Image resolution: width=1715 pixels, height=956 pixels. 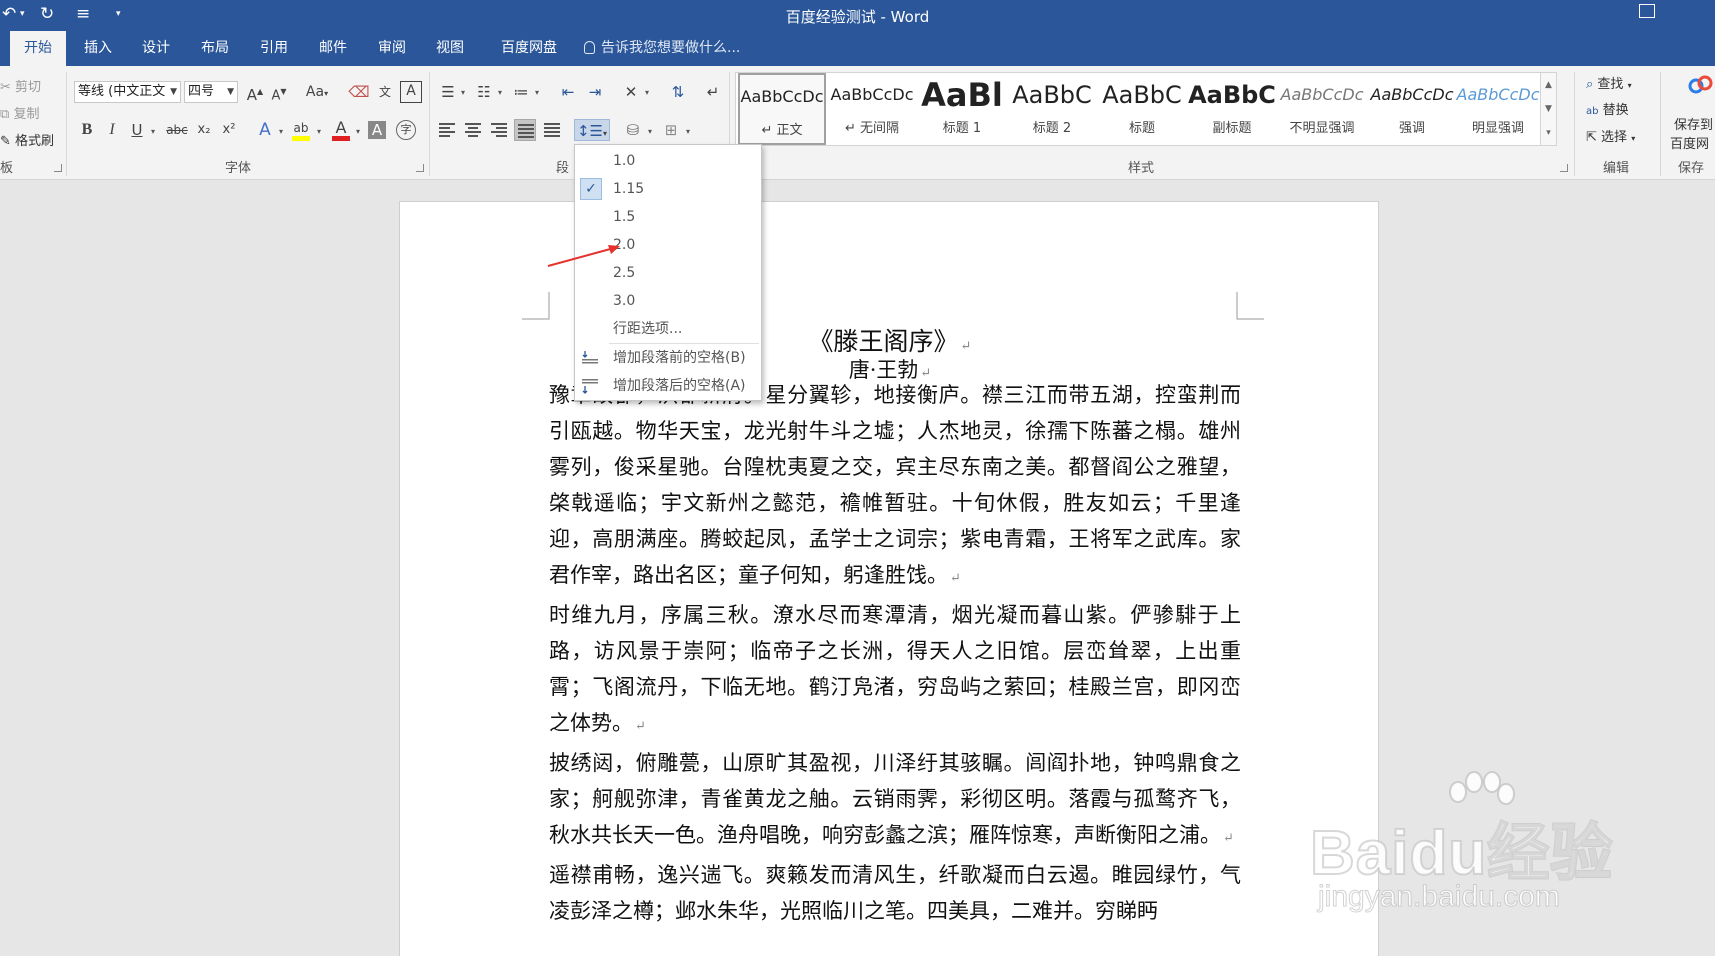 What do you see at coordinates (647, 92) in the screenshot?
I see `chinese-layout-dropdown-icon: ▾` at bounding box center [647, 92].